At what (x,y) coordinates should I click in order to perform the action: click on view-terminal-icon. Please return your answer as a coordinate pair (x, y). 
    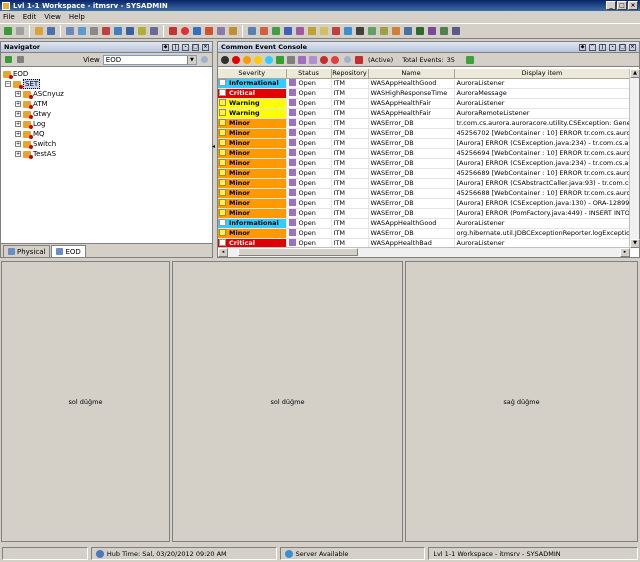
    Looking at the image, I should click on (360, 31).